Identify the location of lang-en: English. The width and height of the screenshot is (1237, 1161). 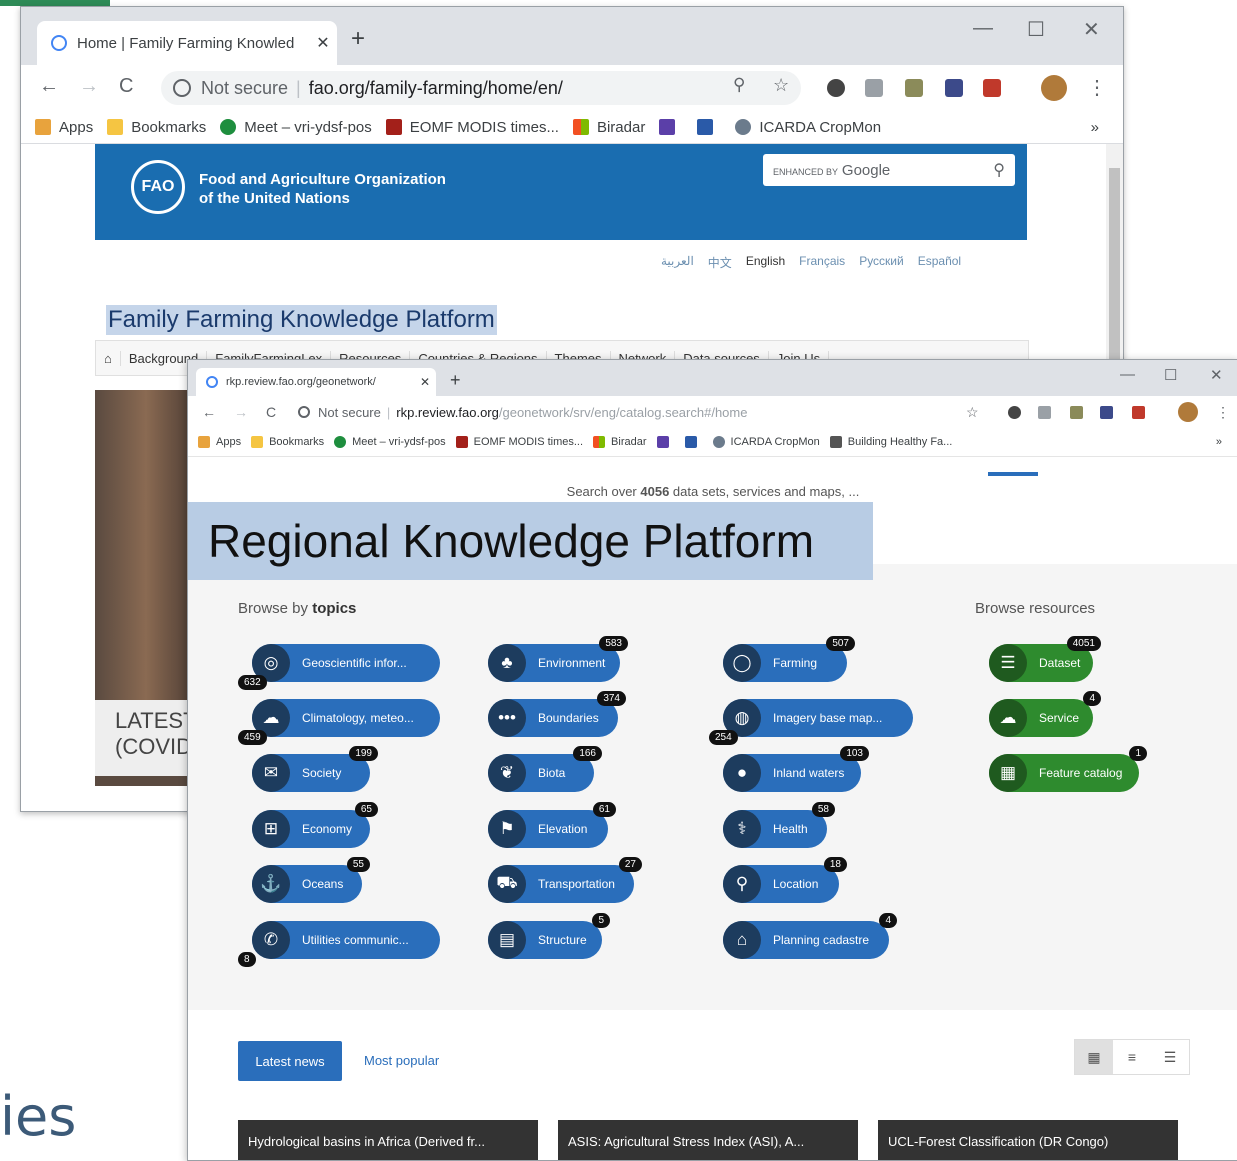
(765, 262).